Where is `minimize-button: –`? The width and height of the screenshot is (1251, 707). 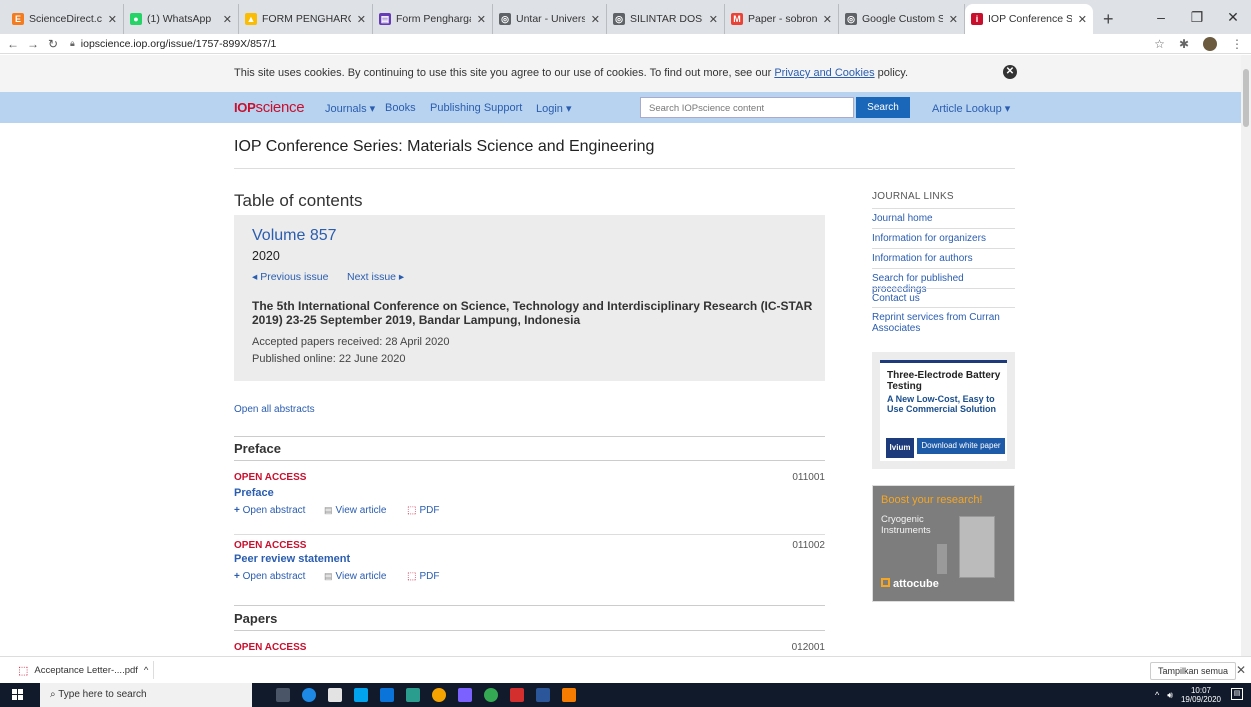 minimize-button: – is located at coordinates (1161, 17).